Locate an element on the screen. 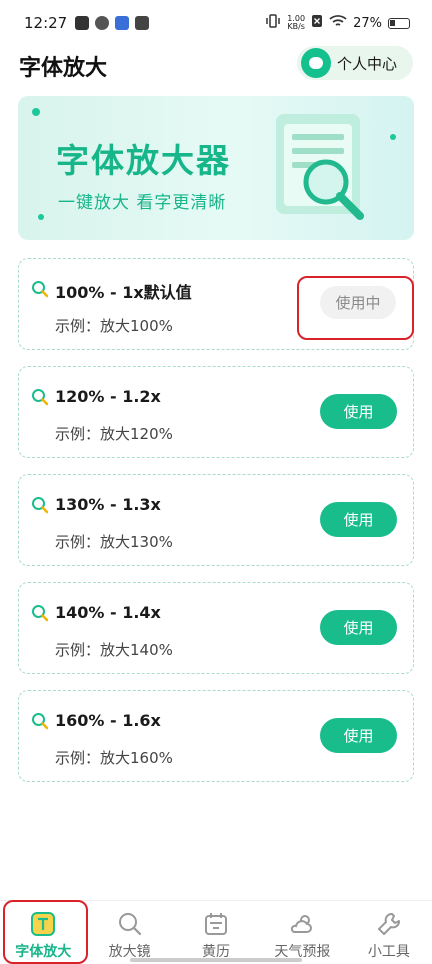 The width and height of the screenshot is (432, 964). option-example: 示例：放大140% is located at coordinates (114, 650).